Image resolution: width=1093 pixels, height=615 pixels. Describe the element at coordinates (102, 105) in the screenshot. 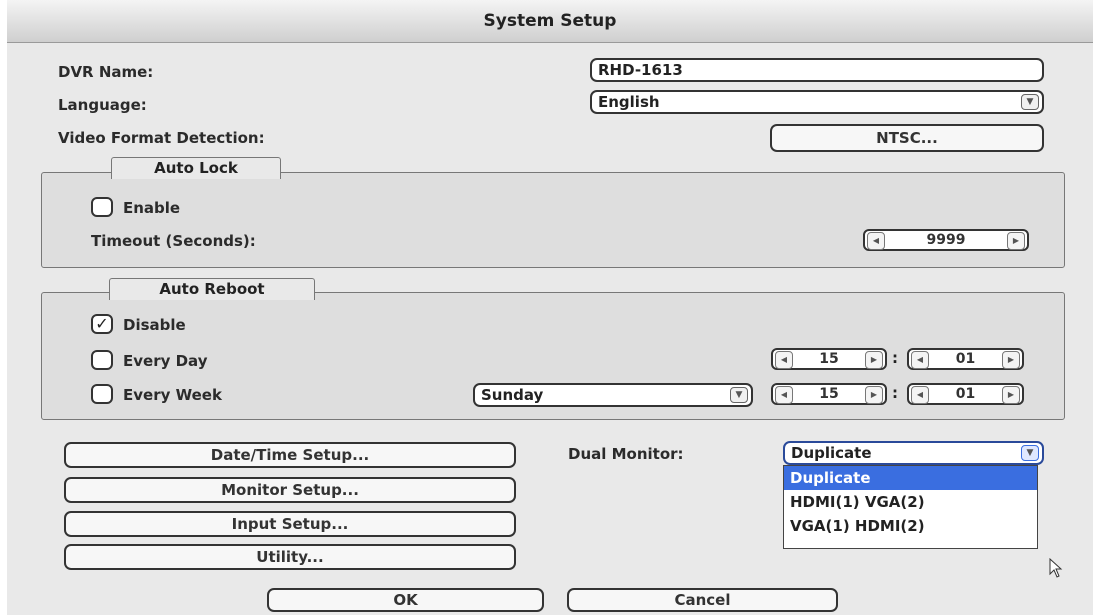

I see `language-label: Language:` at that location.